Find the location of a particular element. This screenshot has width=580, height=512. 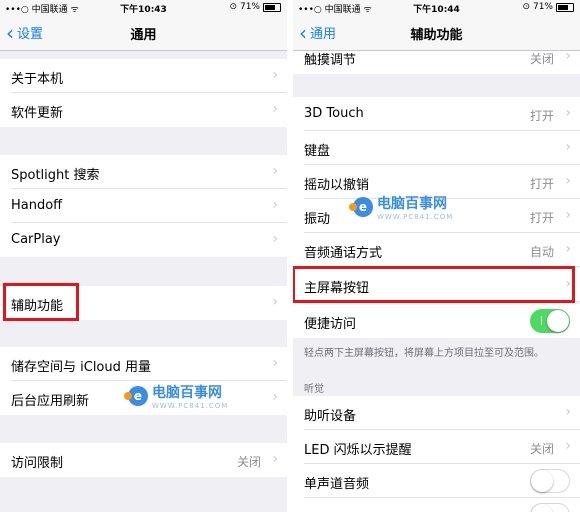

row-partially-visible is located at coordinates (436, 505).